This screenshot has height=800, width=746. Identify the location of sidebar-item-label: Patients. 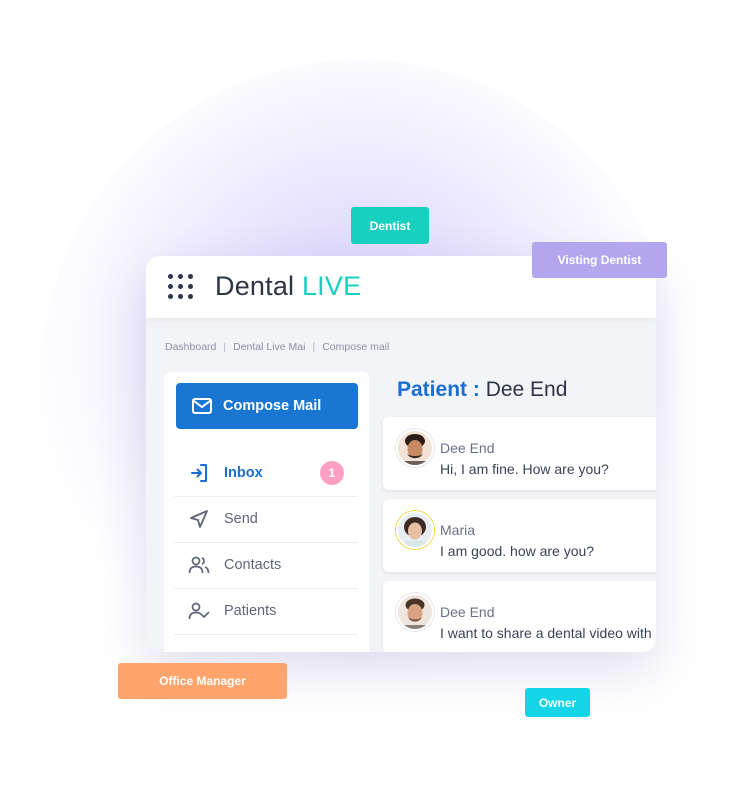
(250, 611).